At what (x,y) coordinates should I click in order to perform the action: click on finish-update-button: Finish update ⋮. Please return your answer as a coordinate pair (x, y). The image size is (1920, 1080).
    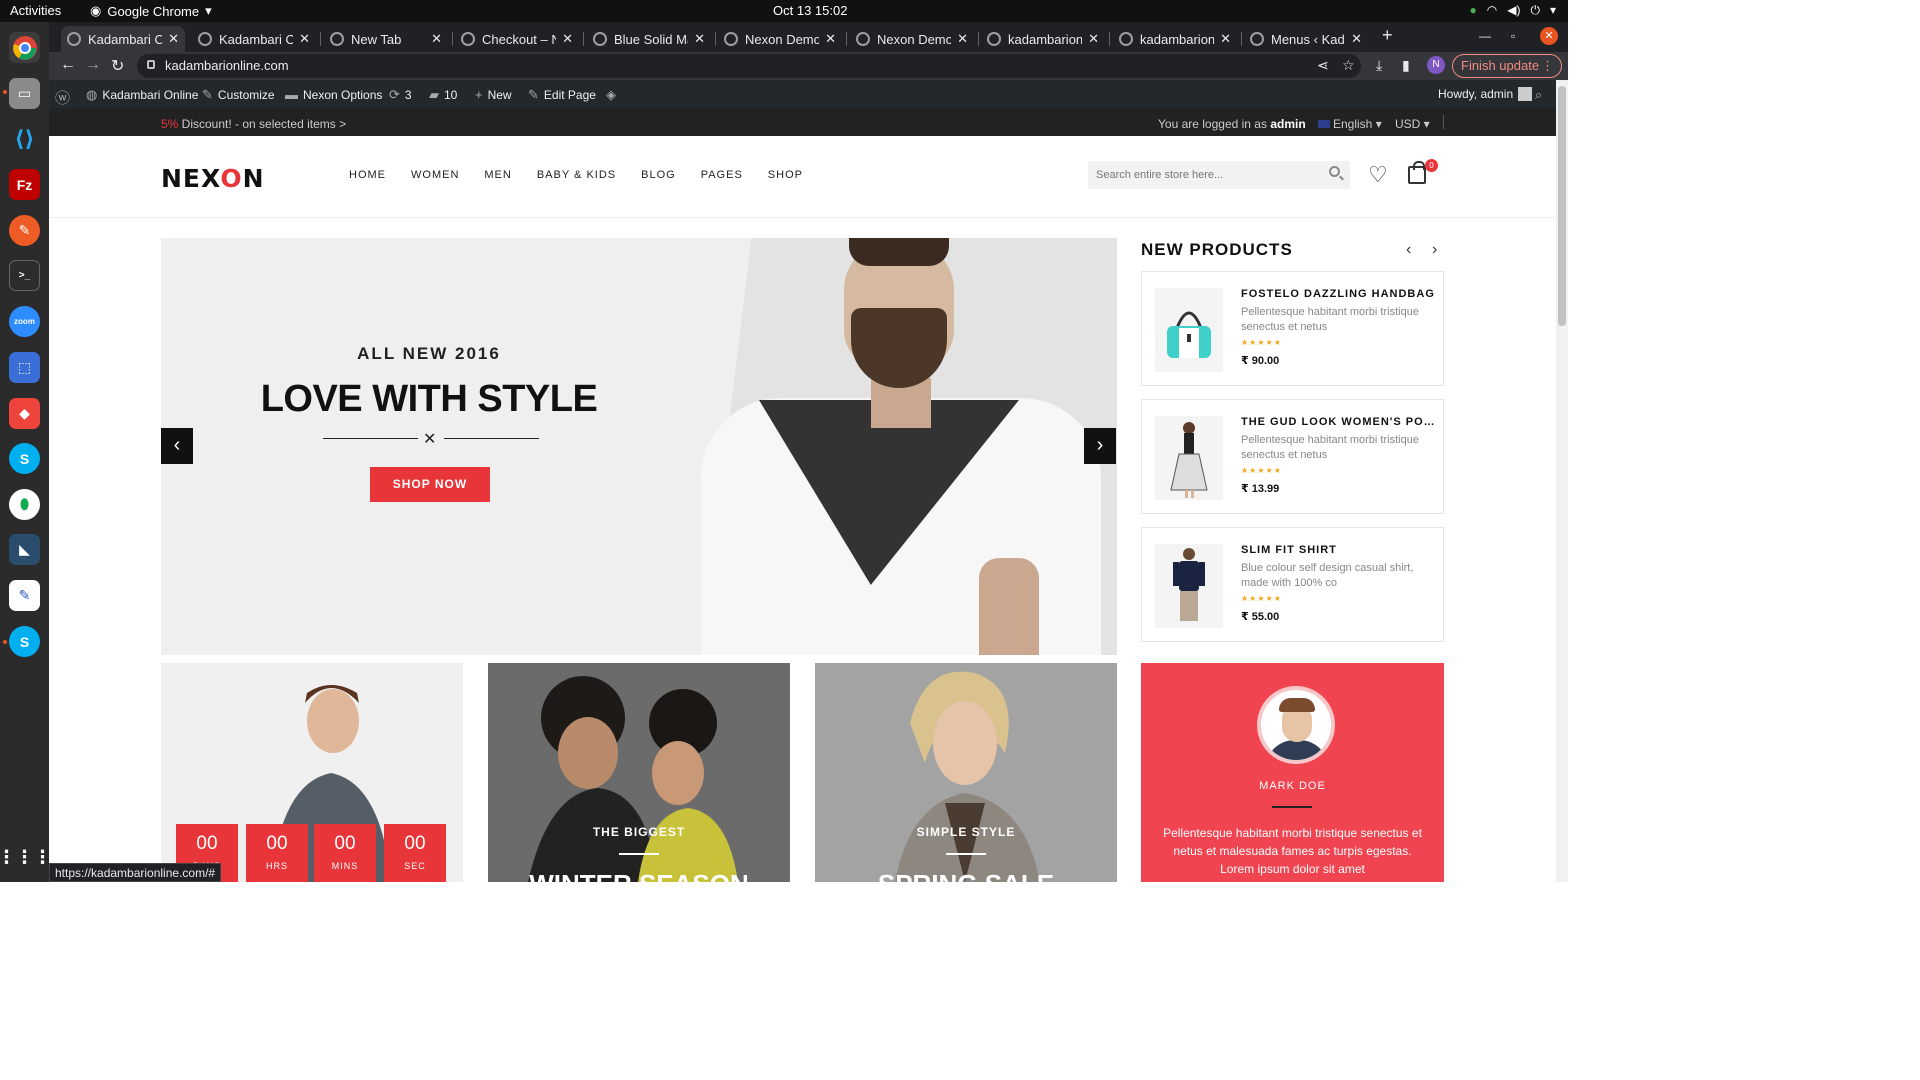
    Looking at the image, I should click on (1507, 66).